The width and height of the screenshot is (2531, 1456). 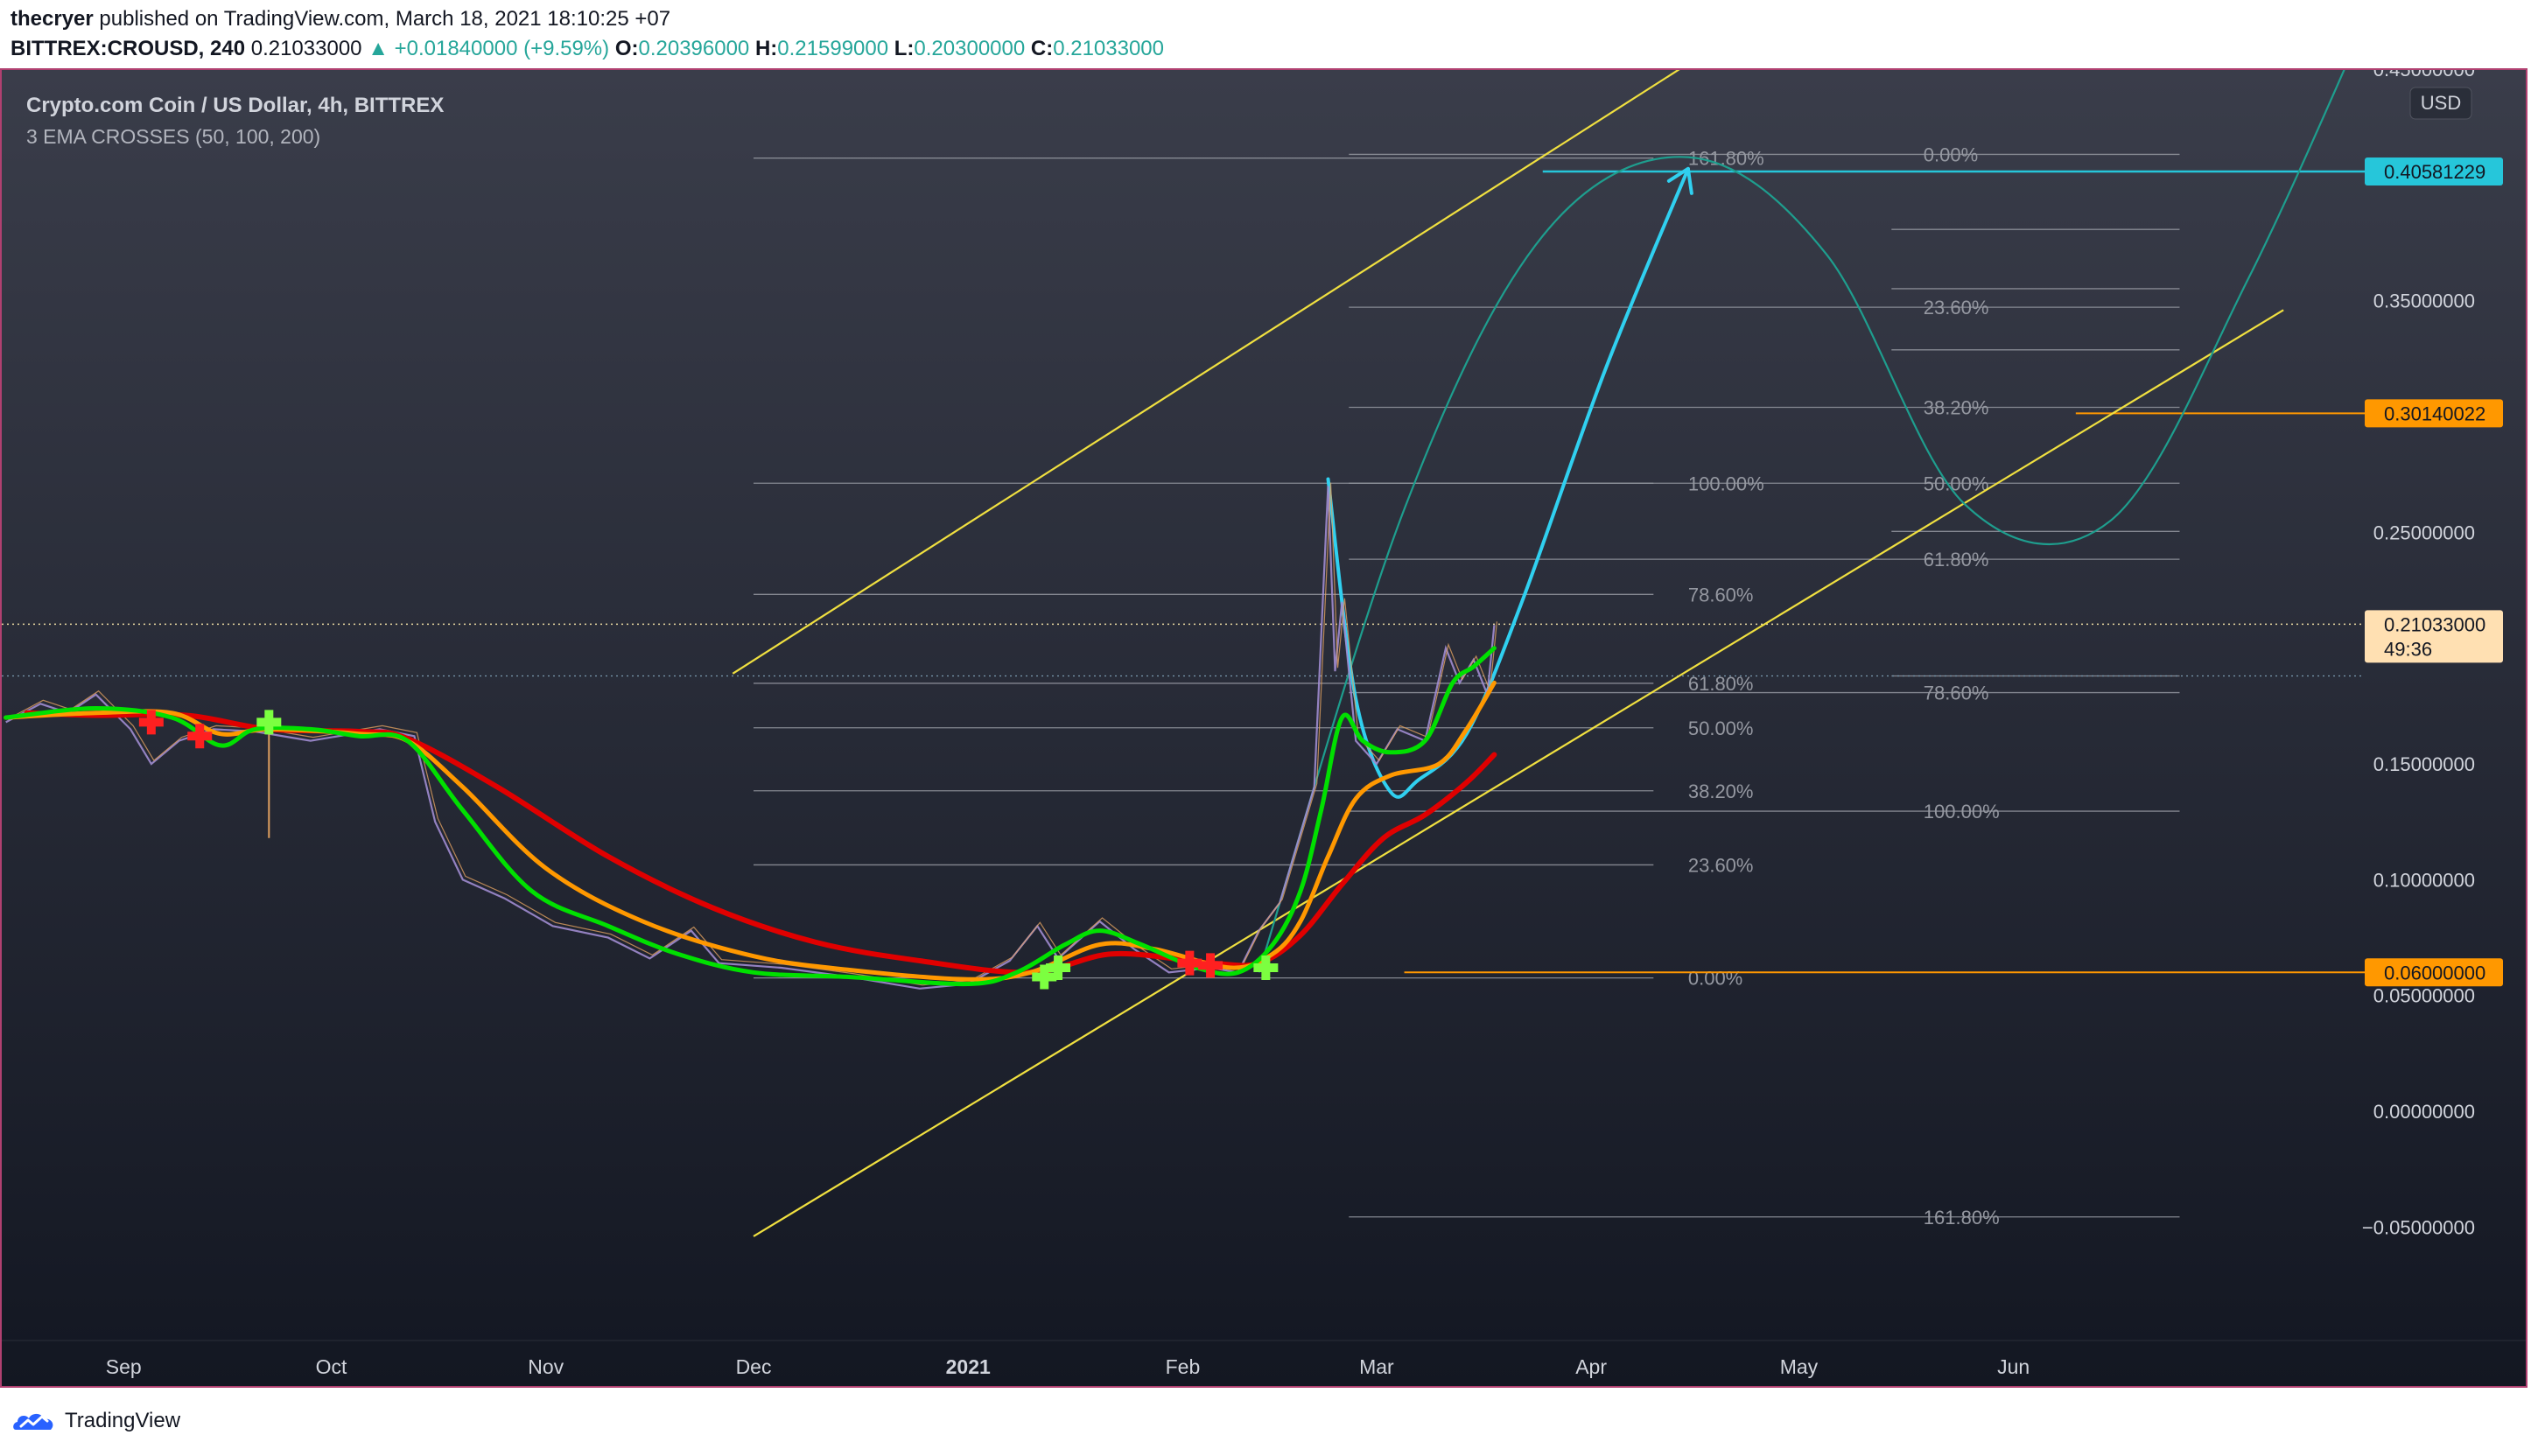 I want to click on currency-badge: USD, so click(x=2440, y=103).